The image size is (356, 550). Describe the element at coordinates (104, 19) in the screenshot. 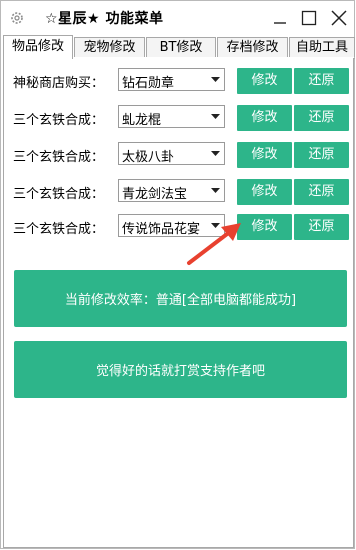

I see `window-title: ☆星辰★ 功能菜单` at that location.